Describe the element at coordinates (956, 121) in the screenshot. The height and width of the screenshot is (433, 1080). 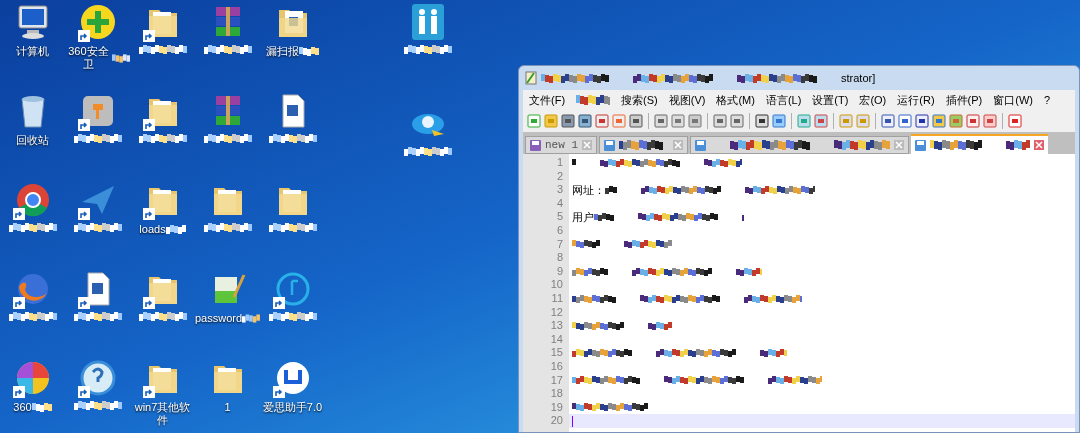
I see `map-icon` at that location.